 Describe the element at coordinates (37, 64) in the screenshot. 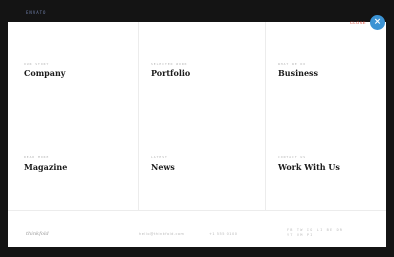

I see `menu-kicker-company: OUR STORY` at that location.